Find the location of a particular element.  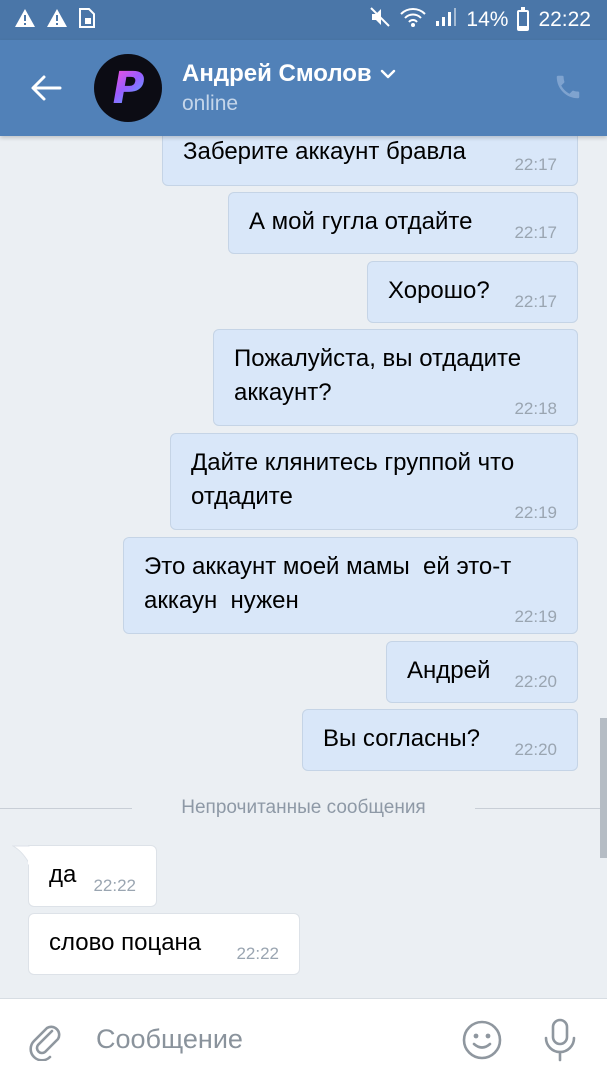

paperclip-icon is located at coordinates (45, 1043).